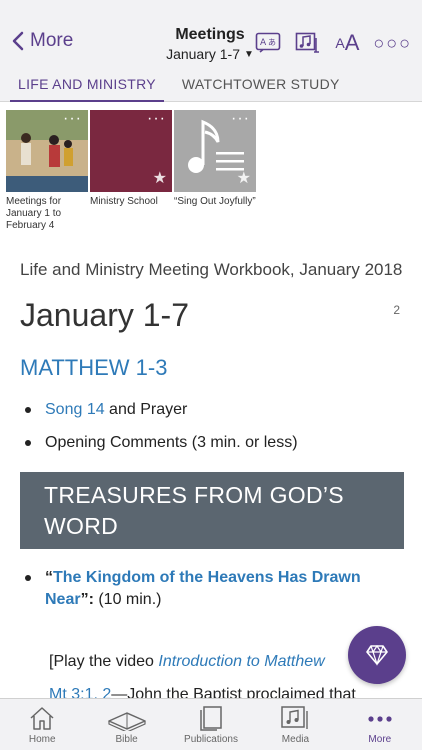 This screenshot has height=750, width=422. Describe the element at coordinates (87, 84) in the screenshot. I see `tab-life-and-ministry: LIFE AND MINISTRY` at that location.